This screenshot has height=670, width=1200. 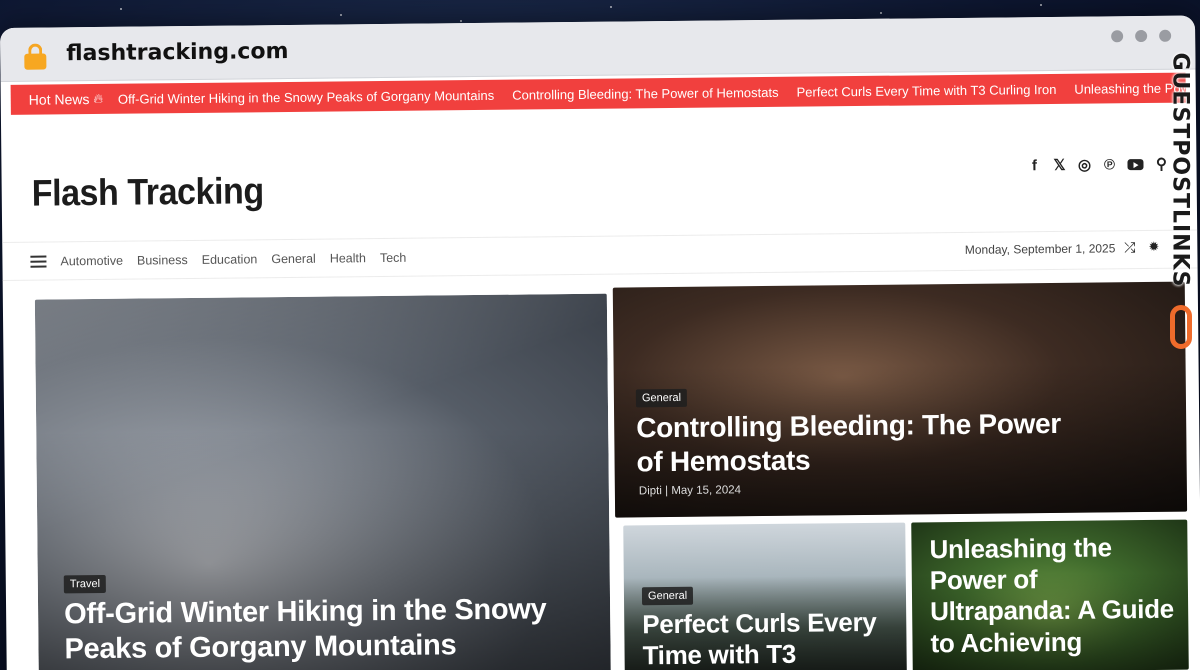 I want to click on hot-news-label: Hot News 🔥︎, so click(x=60, y=99).